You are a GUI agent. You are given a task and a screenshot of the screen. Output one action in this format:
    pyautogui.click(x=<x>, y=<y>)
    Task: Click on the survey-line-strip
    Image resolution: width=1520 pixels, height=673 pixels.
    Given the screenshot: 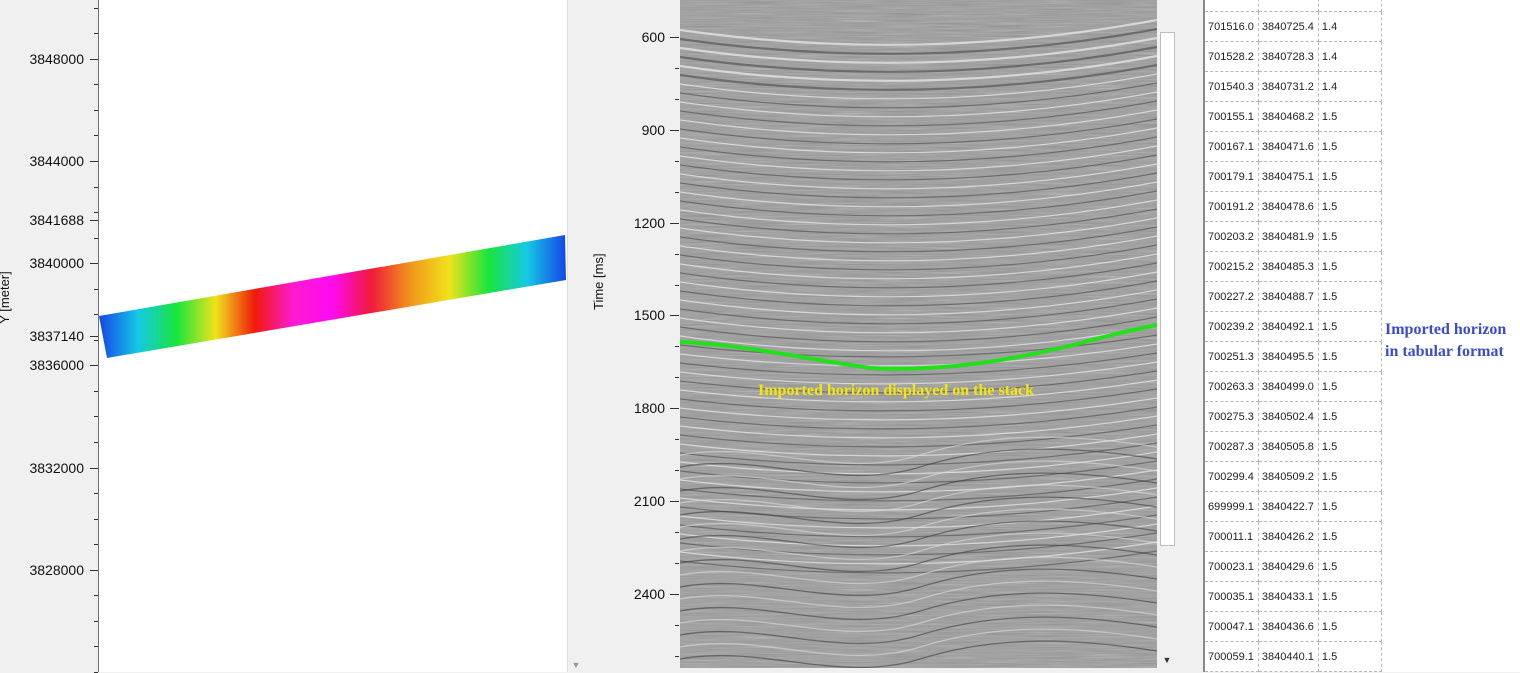 What is the action you would take?
    pyautogui.click(x=332, y=296)
    